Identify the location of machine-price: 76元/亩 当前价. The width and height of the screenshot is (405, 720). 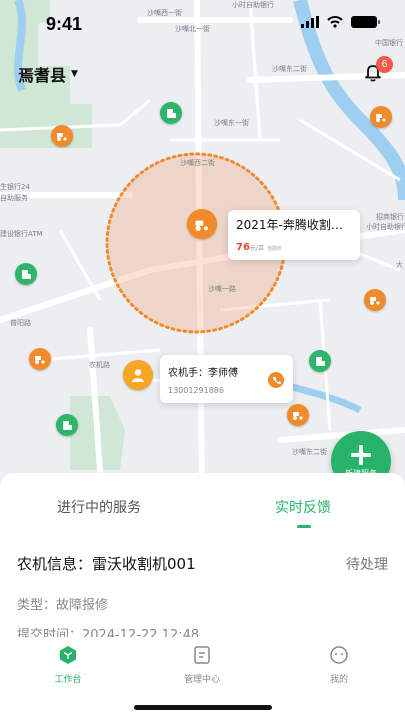
(294, 247).